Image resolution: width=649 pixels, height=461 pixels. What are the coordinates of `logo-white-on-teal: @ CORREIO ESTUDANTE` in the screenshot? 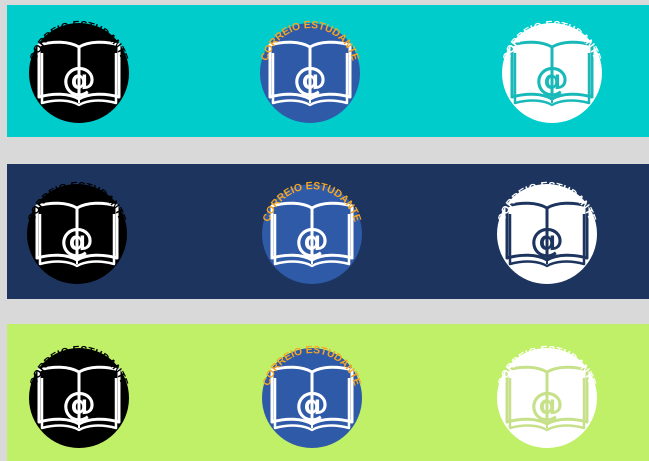 It's located at (552, 71).